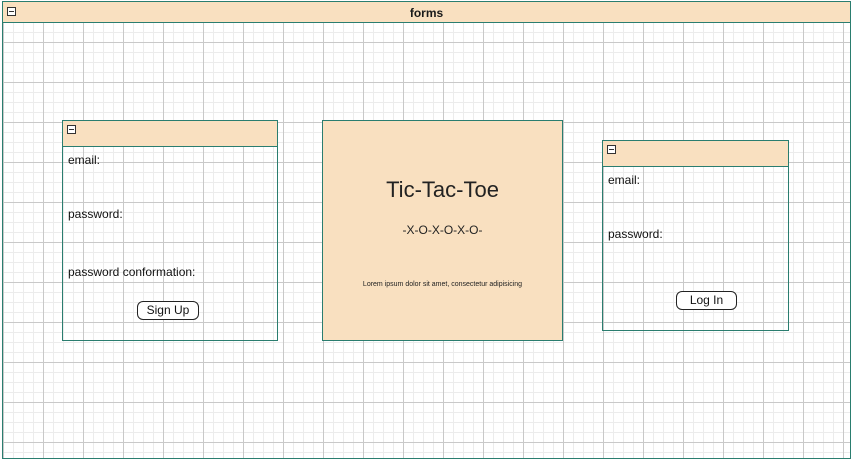 Image resolution: width=855 pixels, height=463 pixels. Describe the element at coordinates (706, 300) in the screenshot. I see `log-in-button: Log In` at that location.